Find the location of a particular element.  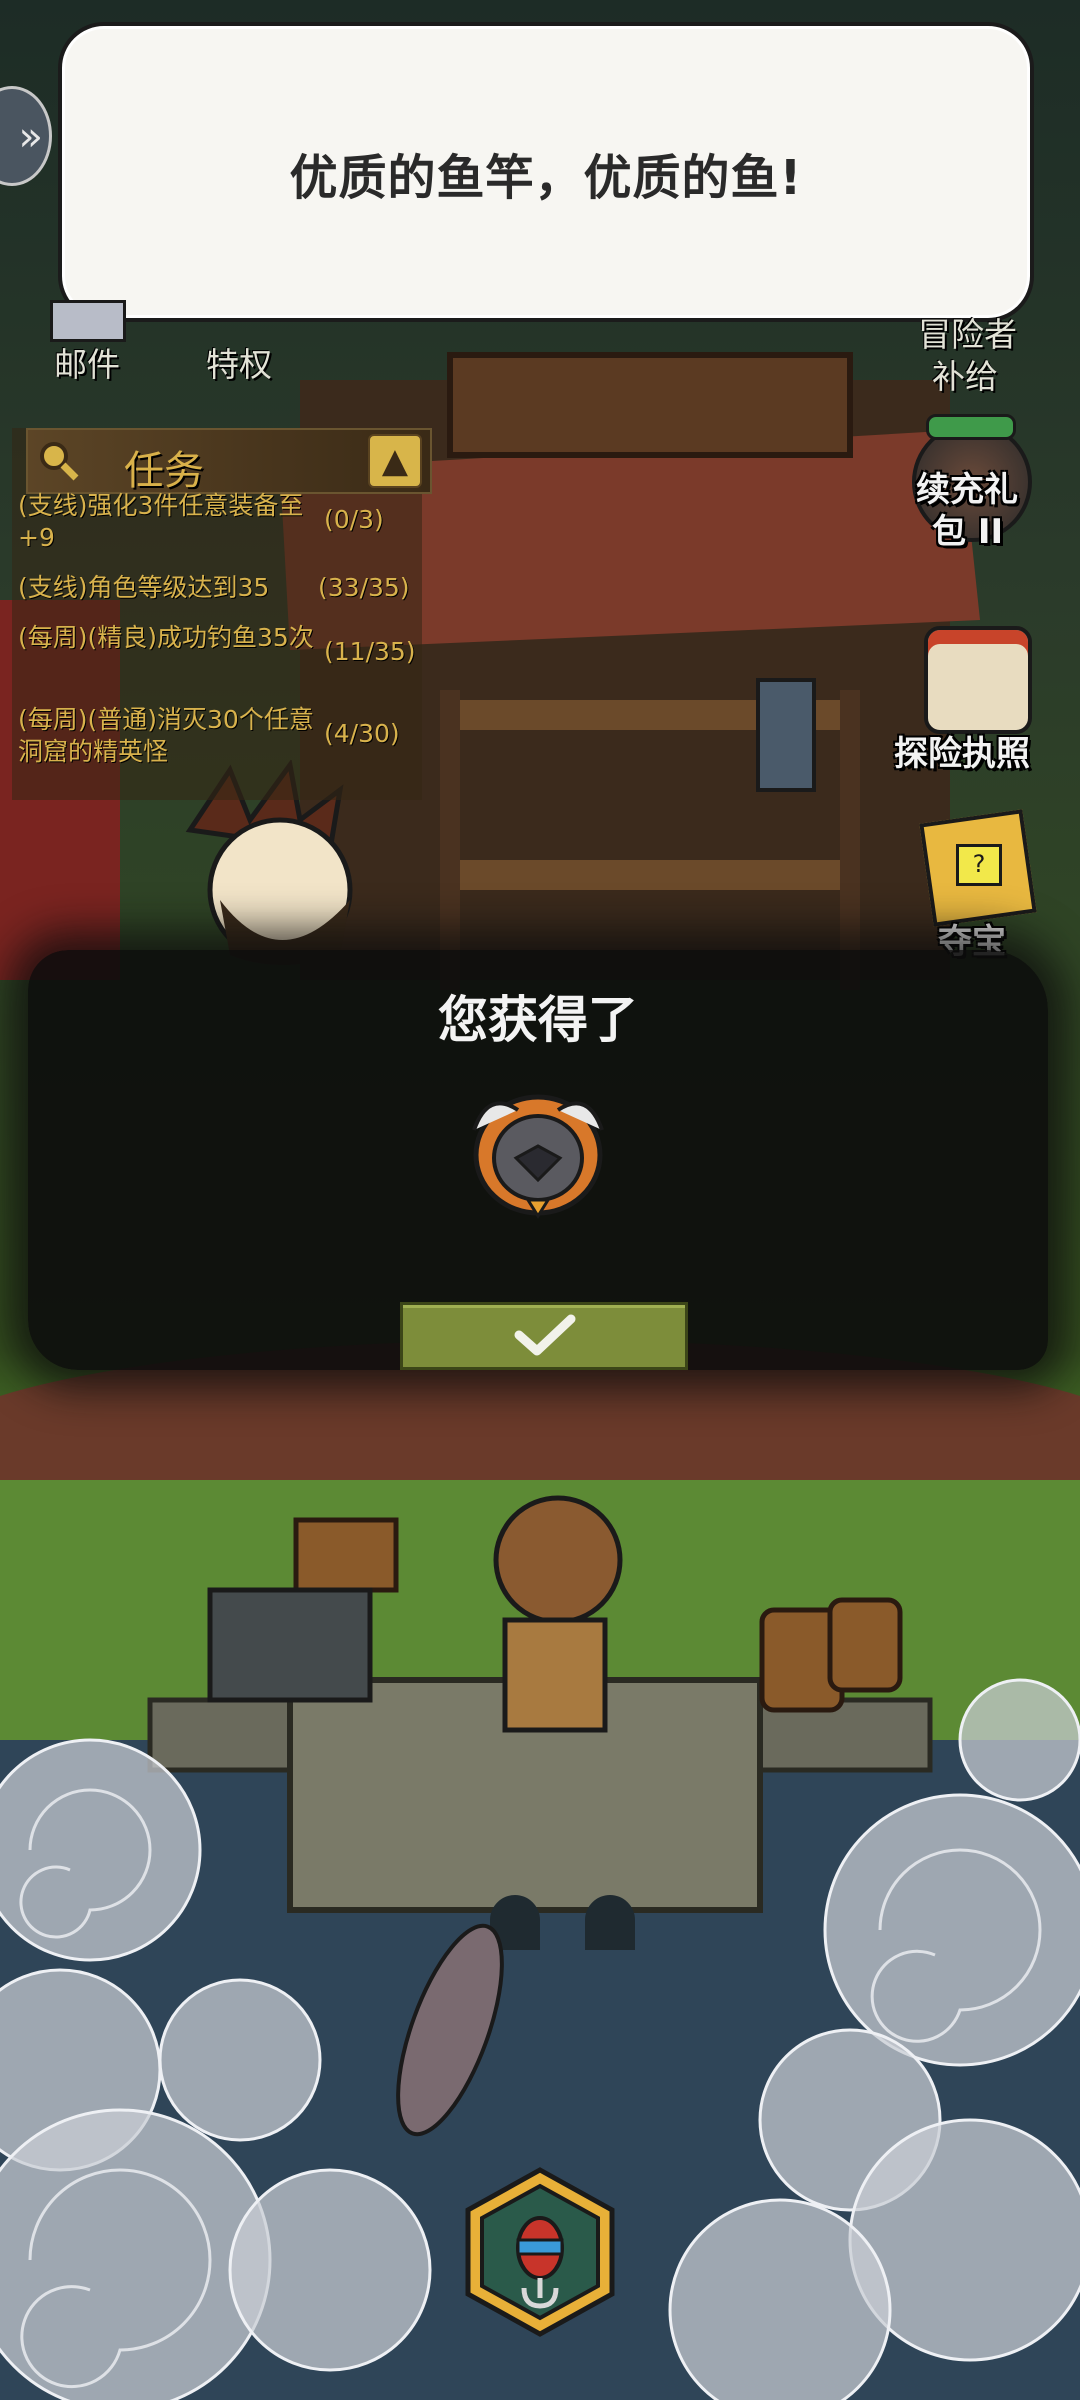

adventure-license-button: 探险执照 is located at coordinates (975, 700).